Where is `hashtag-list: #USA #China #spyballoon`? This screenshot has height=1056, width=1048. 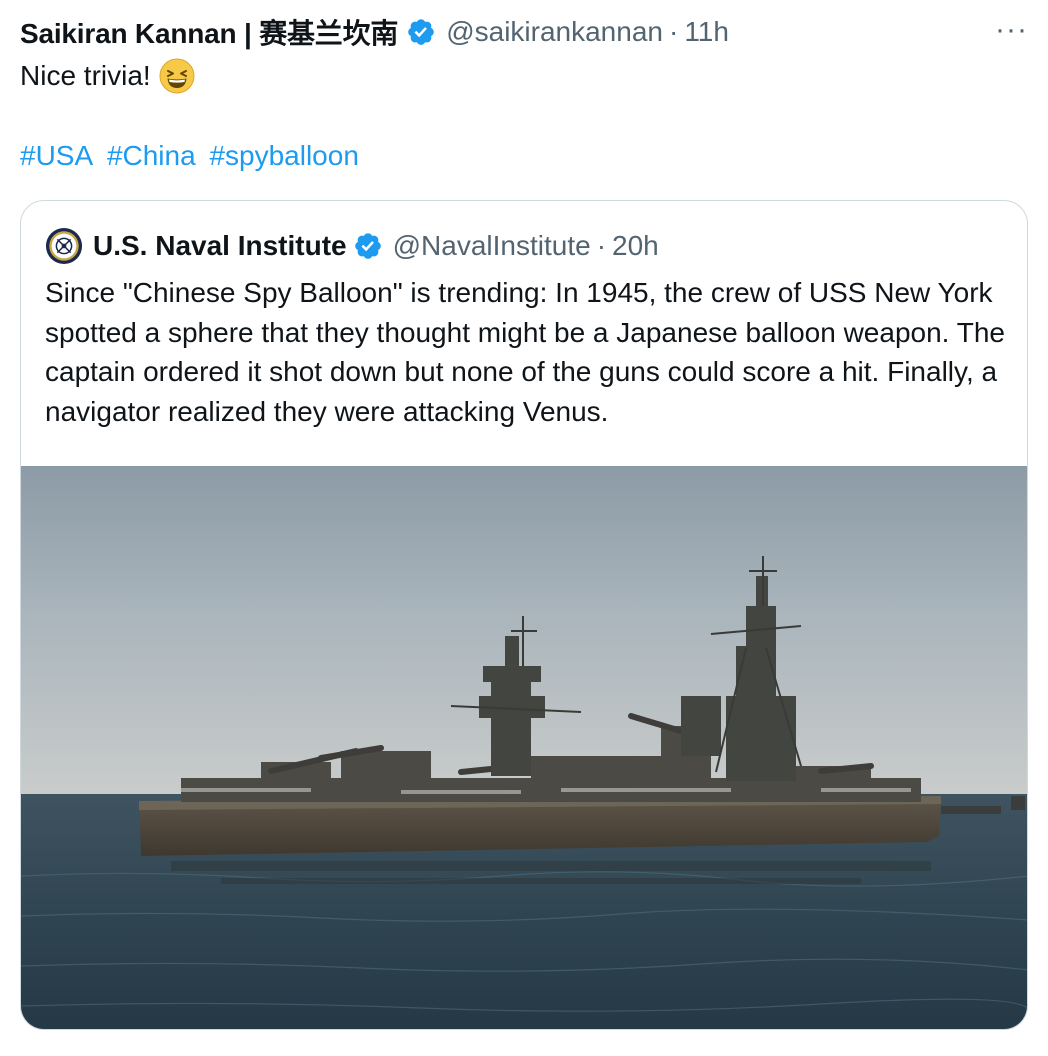
hashtag-list: #USA #China #spyballoon is located at coordinates (192, 156).